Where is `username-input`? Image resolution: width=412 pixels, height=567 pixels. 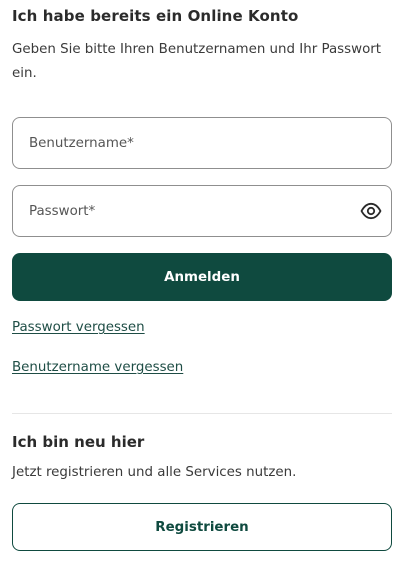
username-input is located at coordinates (181, 143).